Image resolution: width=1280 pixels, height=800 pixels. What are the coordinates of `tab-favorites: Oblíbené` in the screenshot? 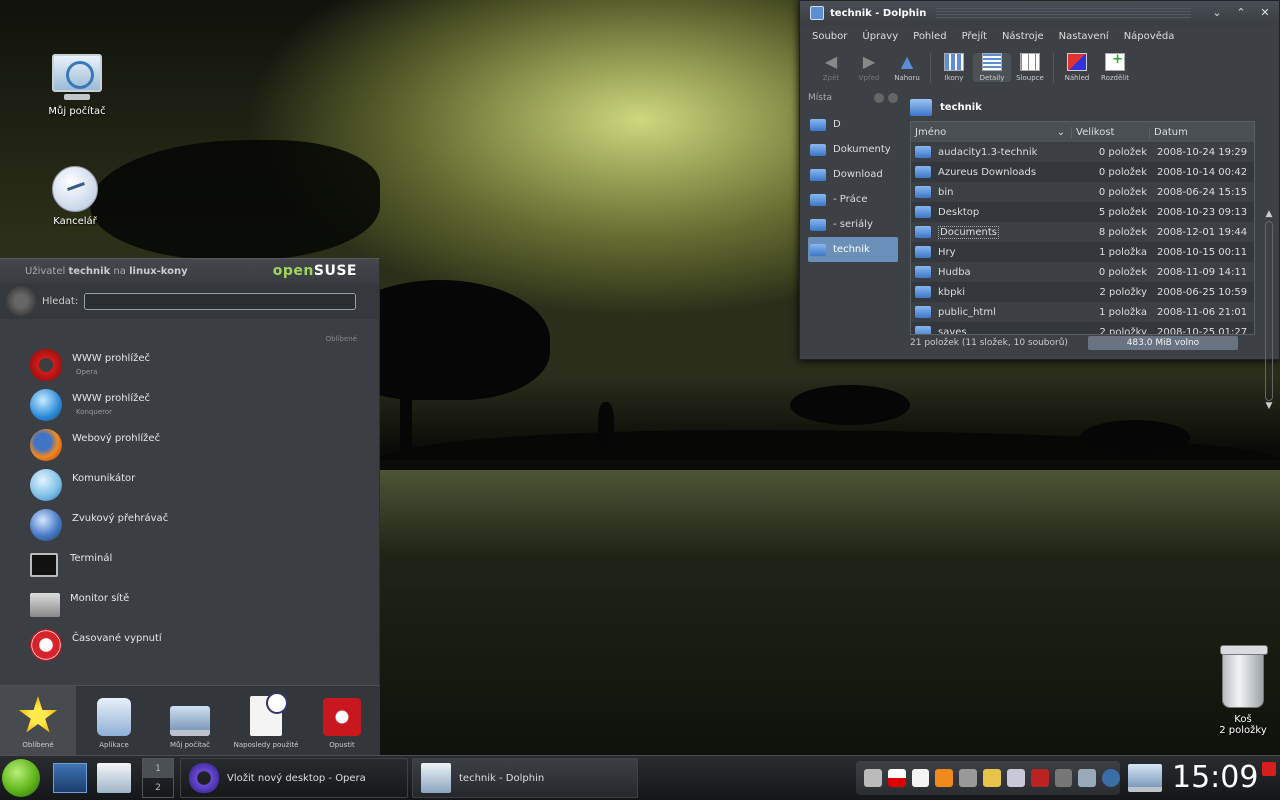 It's located at (38, 720).